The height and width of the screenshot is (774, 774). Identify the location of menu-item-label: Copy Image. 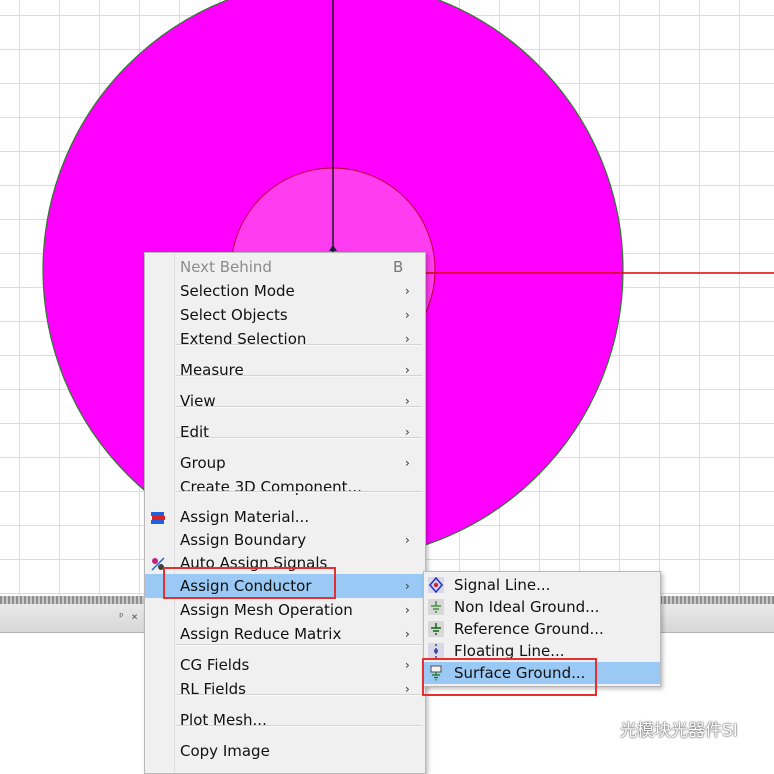
(225, 751).